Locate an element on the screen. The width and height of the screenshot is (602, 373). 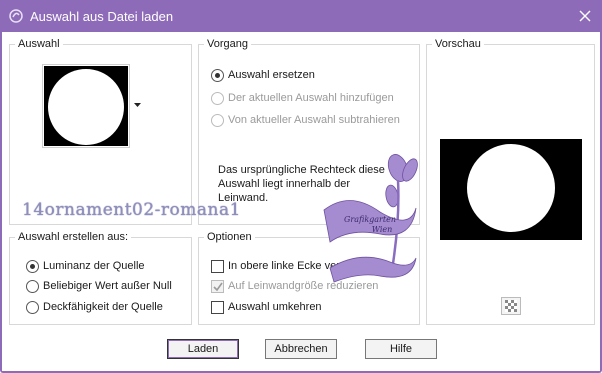
radio-replace-selection: Auswahl ersetzen is located at coordinates (263, 75).